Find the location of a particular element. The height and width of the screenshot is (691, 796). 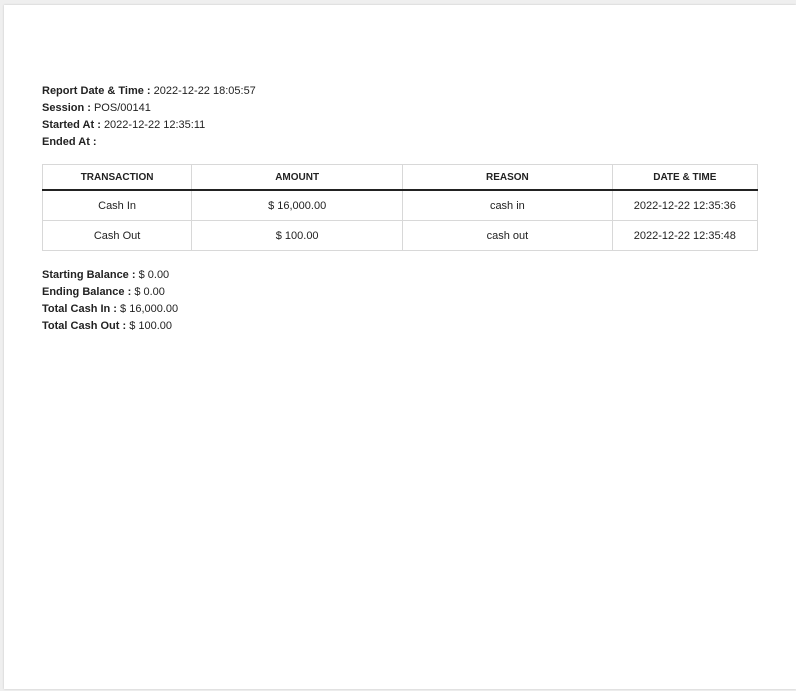

starting-balance-value: $ 0.00 is located at coordinates (154, 275).